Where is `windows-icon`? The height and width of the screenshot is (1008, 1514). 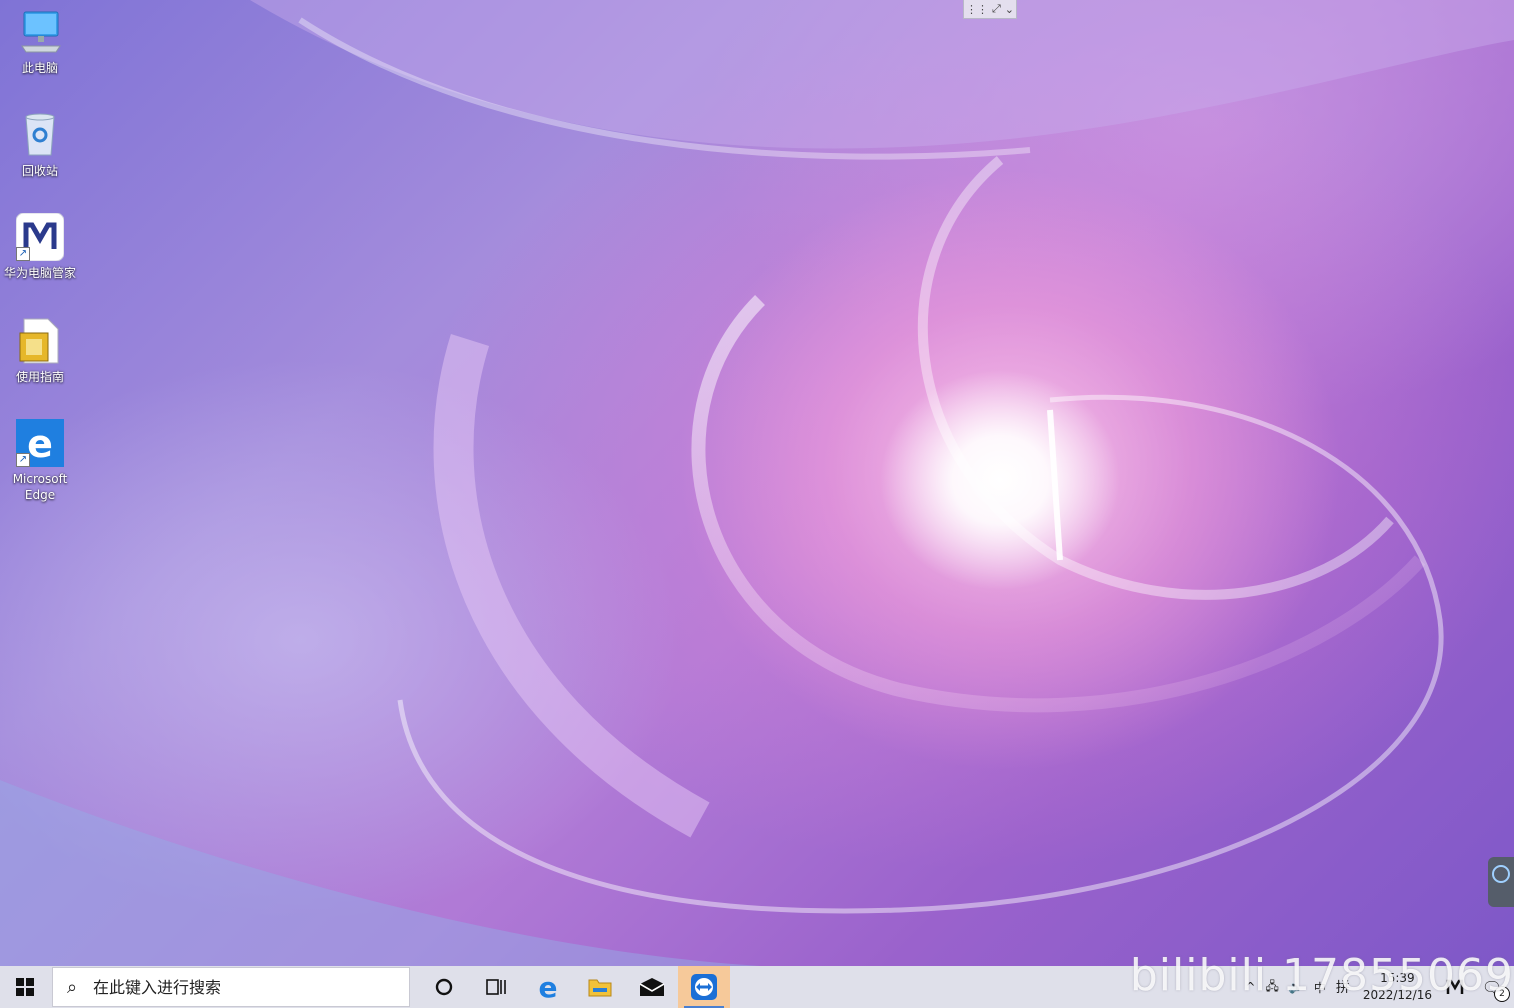
windows-icon is located at coordinates (25, 987).